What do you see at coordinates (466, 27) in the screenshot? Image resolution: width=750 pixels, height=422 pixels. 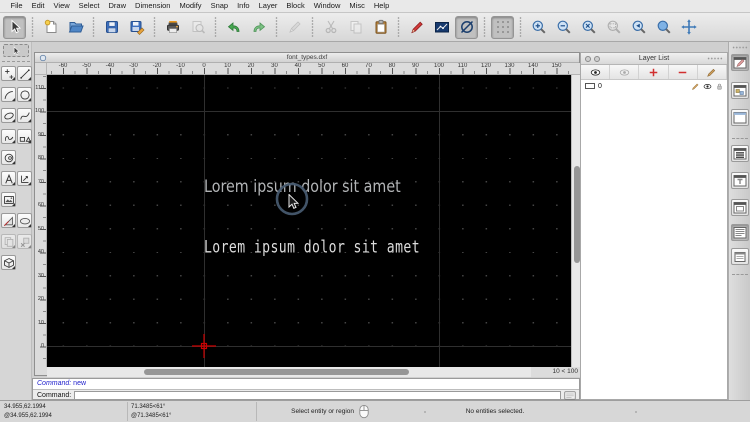 I see `draft-mode-button` at bounding box center [466, 27].